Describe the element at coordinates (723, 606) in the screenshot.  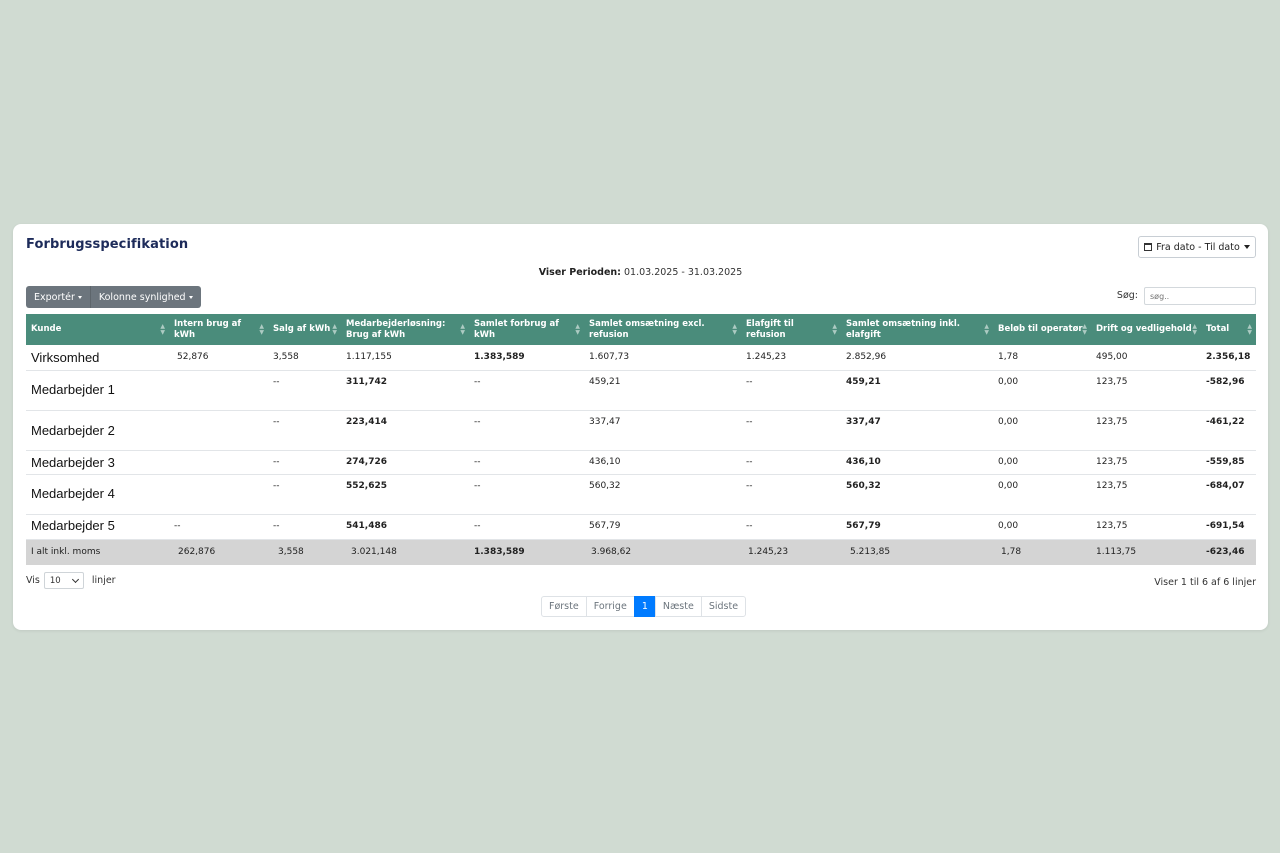
I see `last-page-button: Sidste` at that location.